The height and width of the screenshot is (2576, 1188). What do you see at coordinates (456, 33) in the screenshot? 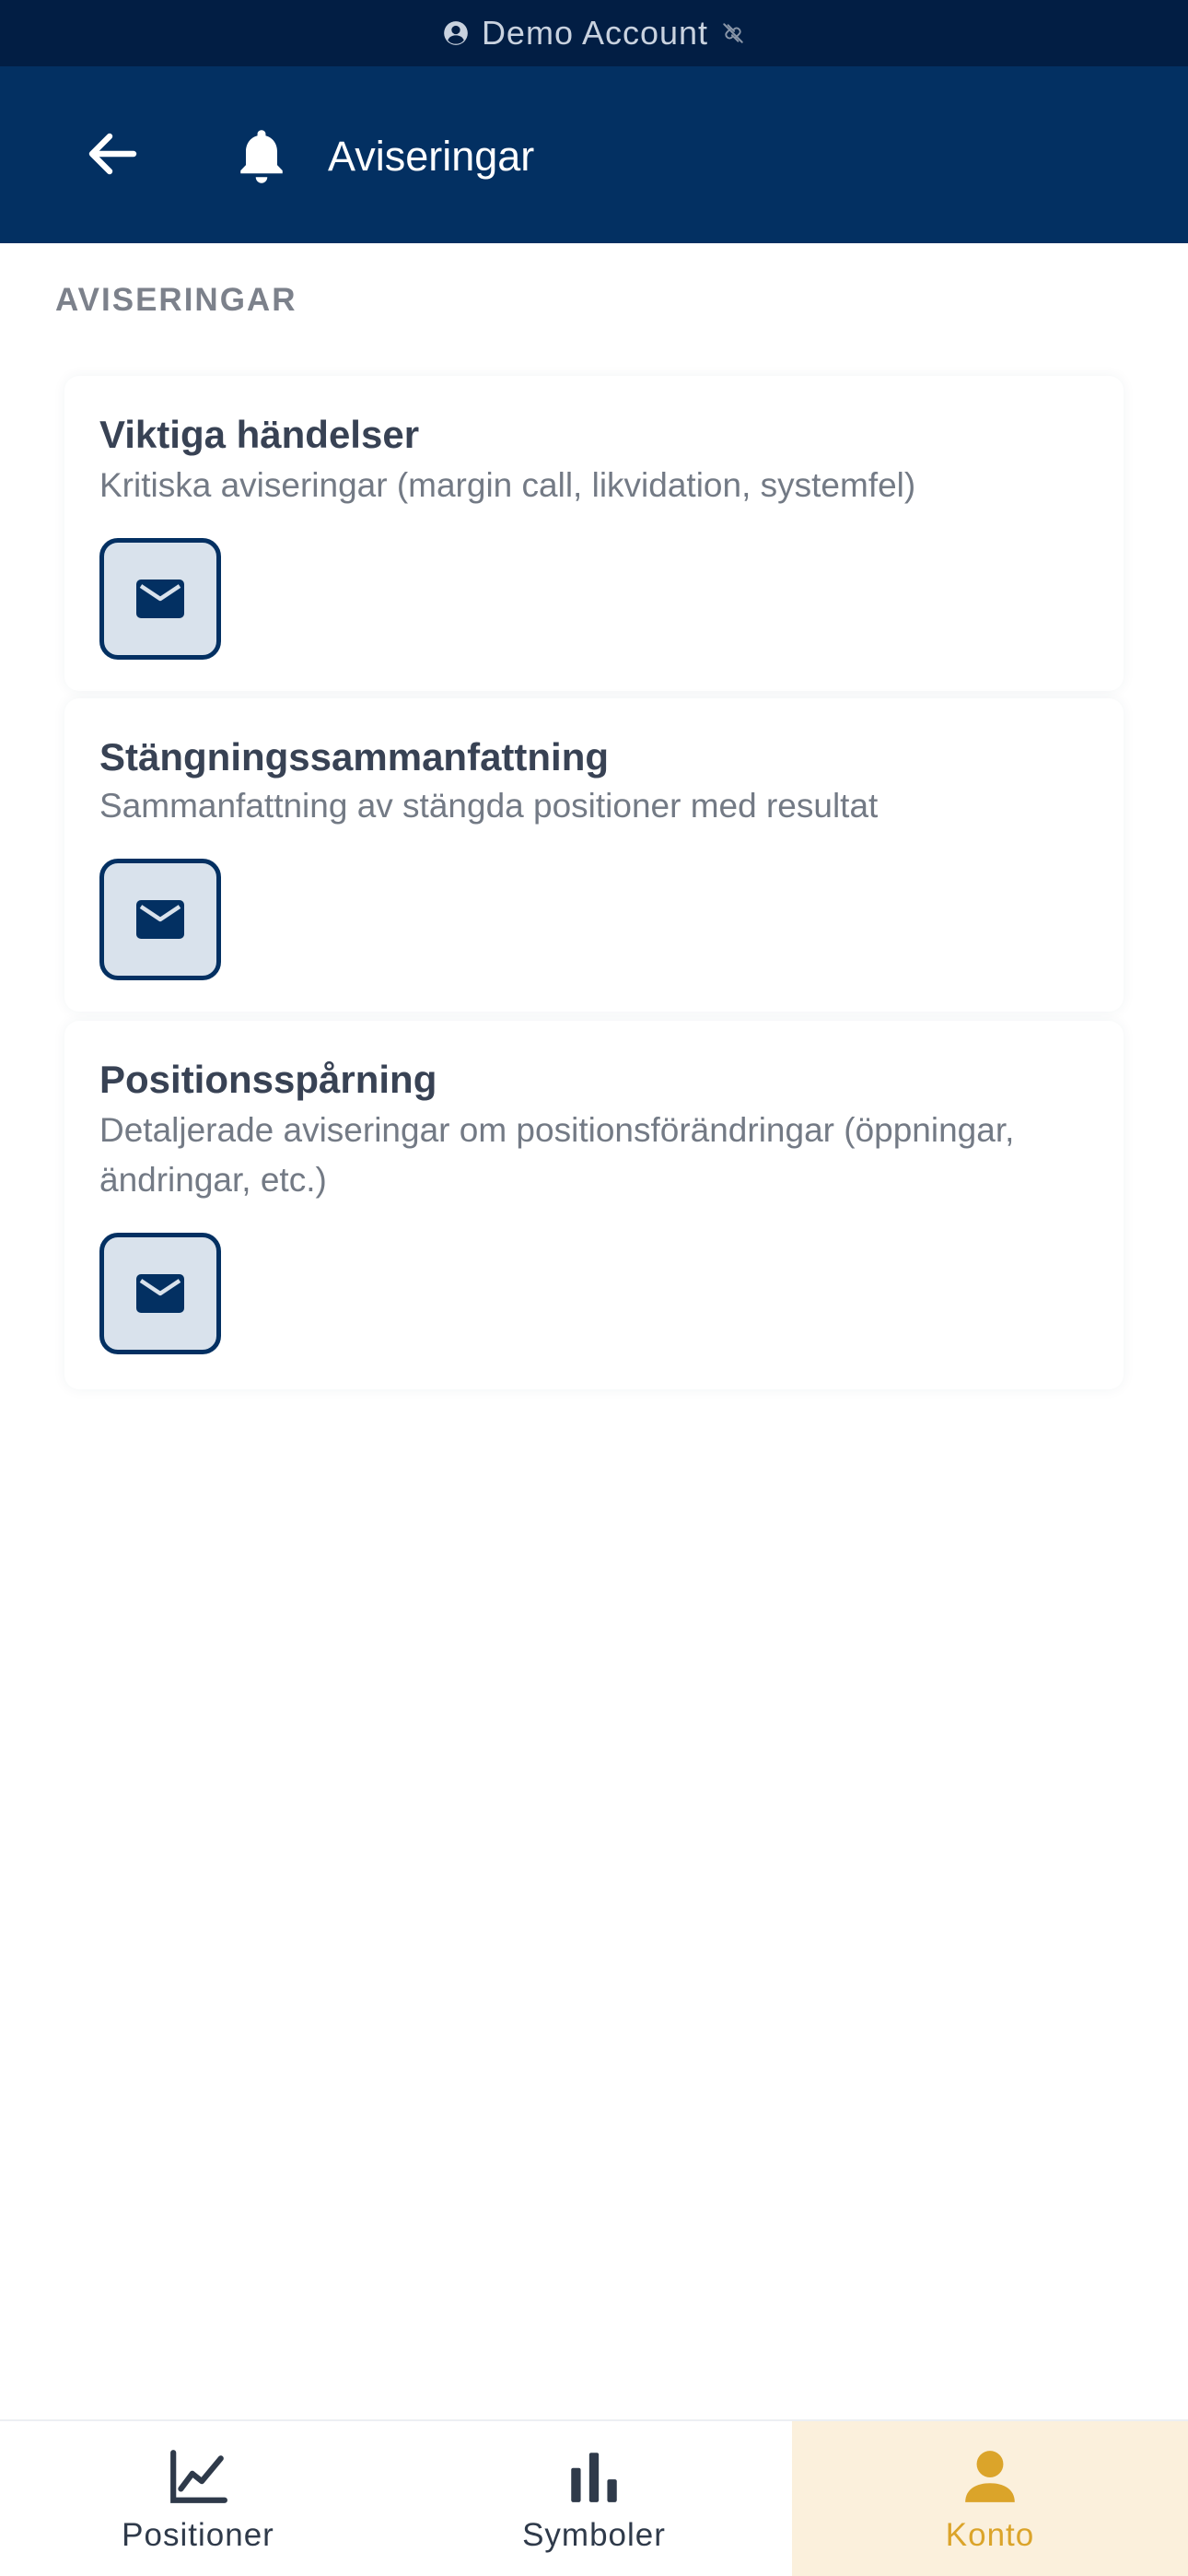
I see `account-circle-icon` at bounding box center [456, 33].